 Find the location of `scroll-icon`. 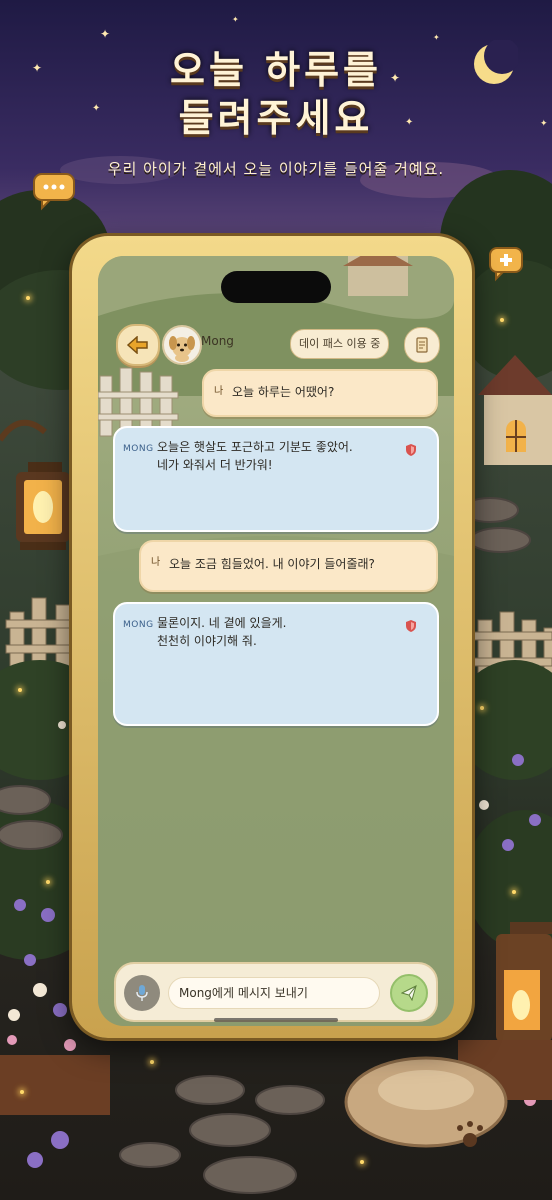

scroll-icon is located at coordinates (422, 345).